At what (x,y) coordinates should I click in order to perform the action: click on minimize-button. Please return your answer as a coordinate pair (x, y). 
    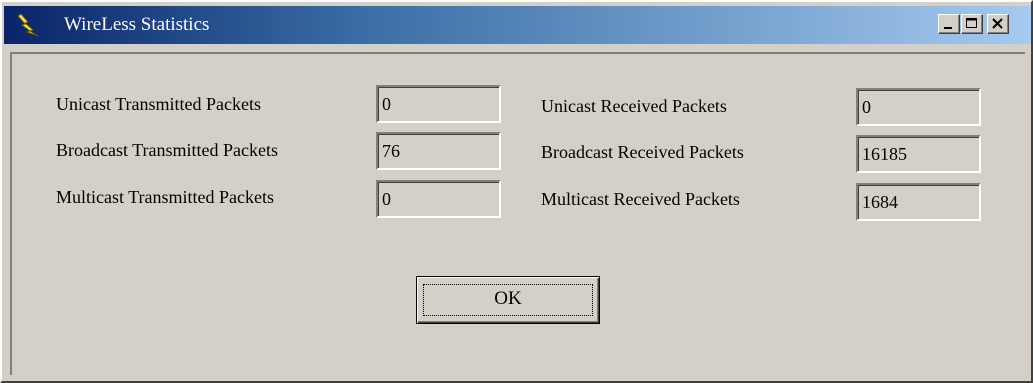
    Looking at the image, I should click on (949, 24).